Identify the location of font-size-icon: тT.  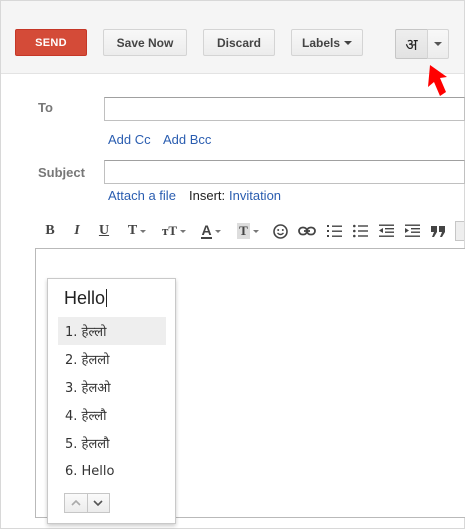
(169, 230).